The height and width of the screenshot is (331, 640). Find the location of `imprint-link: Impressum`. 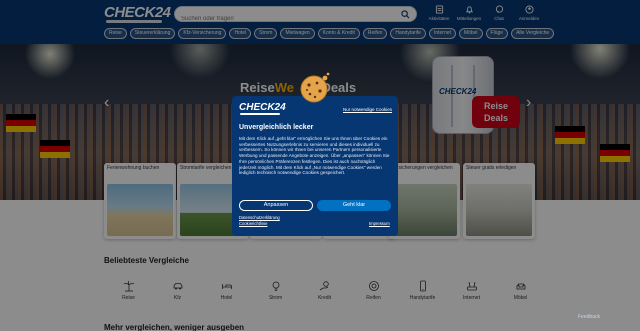

imprint-link: Impressum is located at coordinates (379, 223).